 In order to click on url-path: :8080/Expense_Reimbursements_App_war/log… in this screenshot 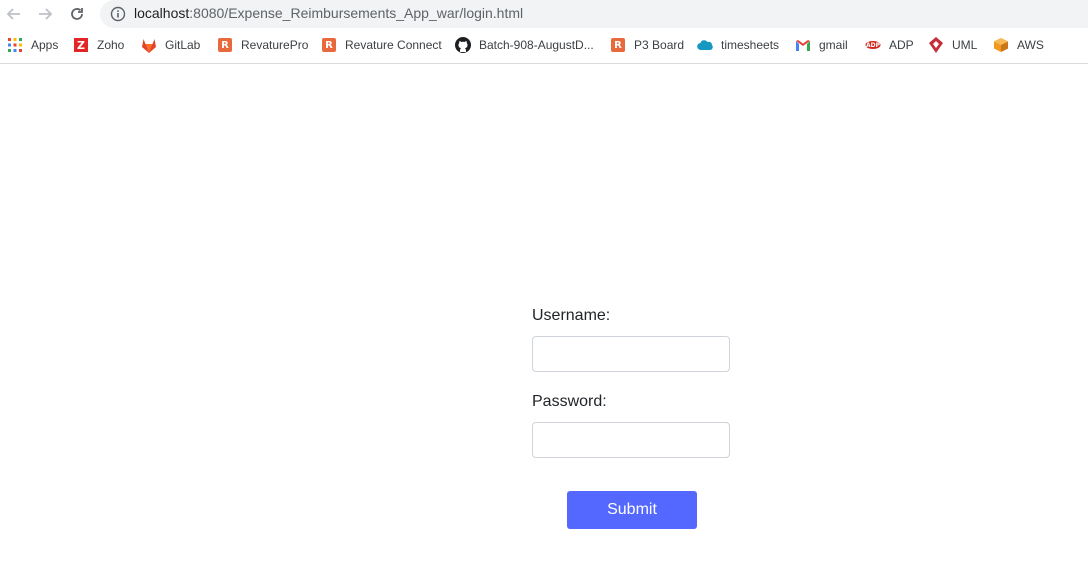, I will do `click(356, 13)`.